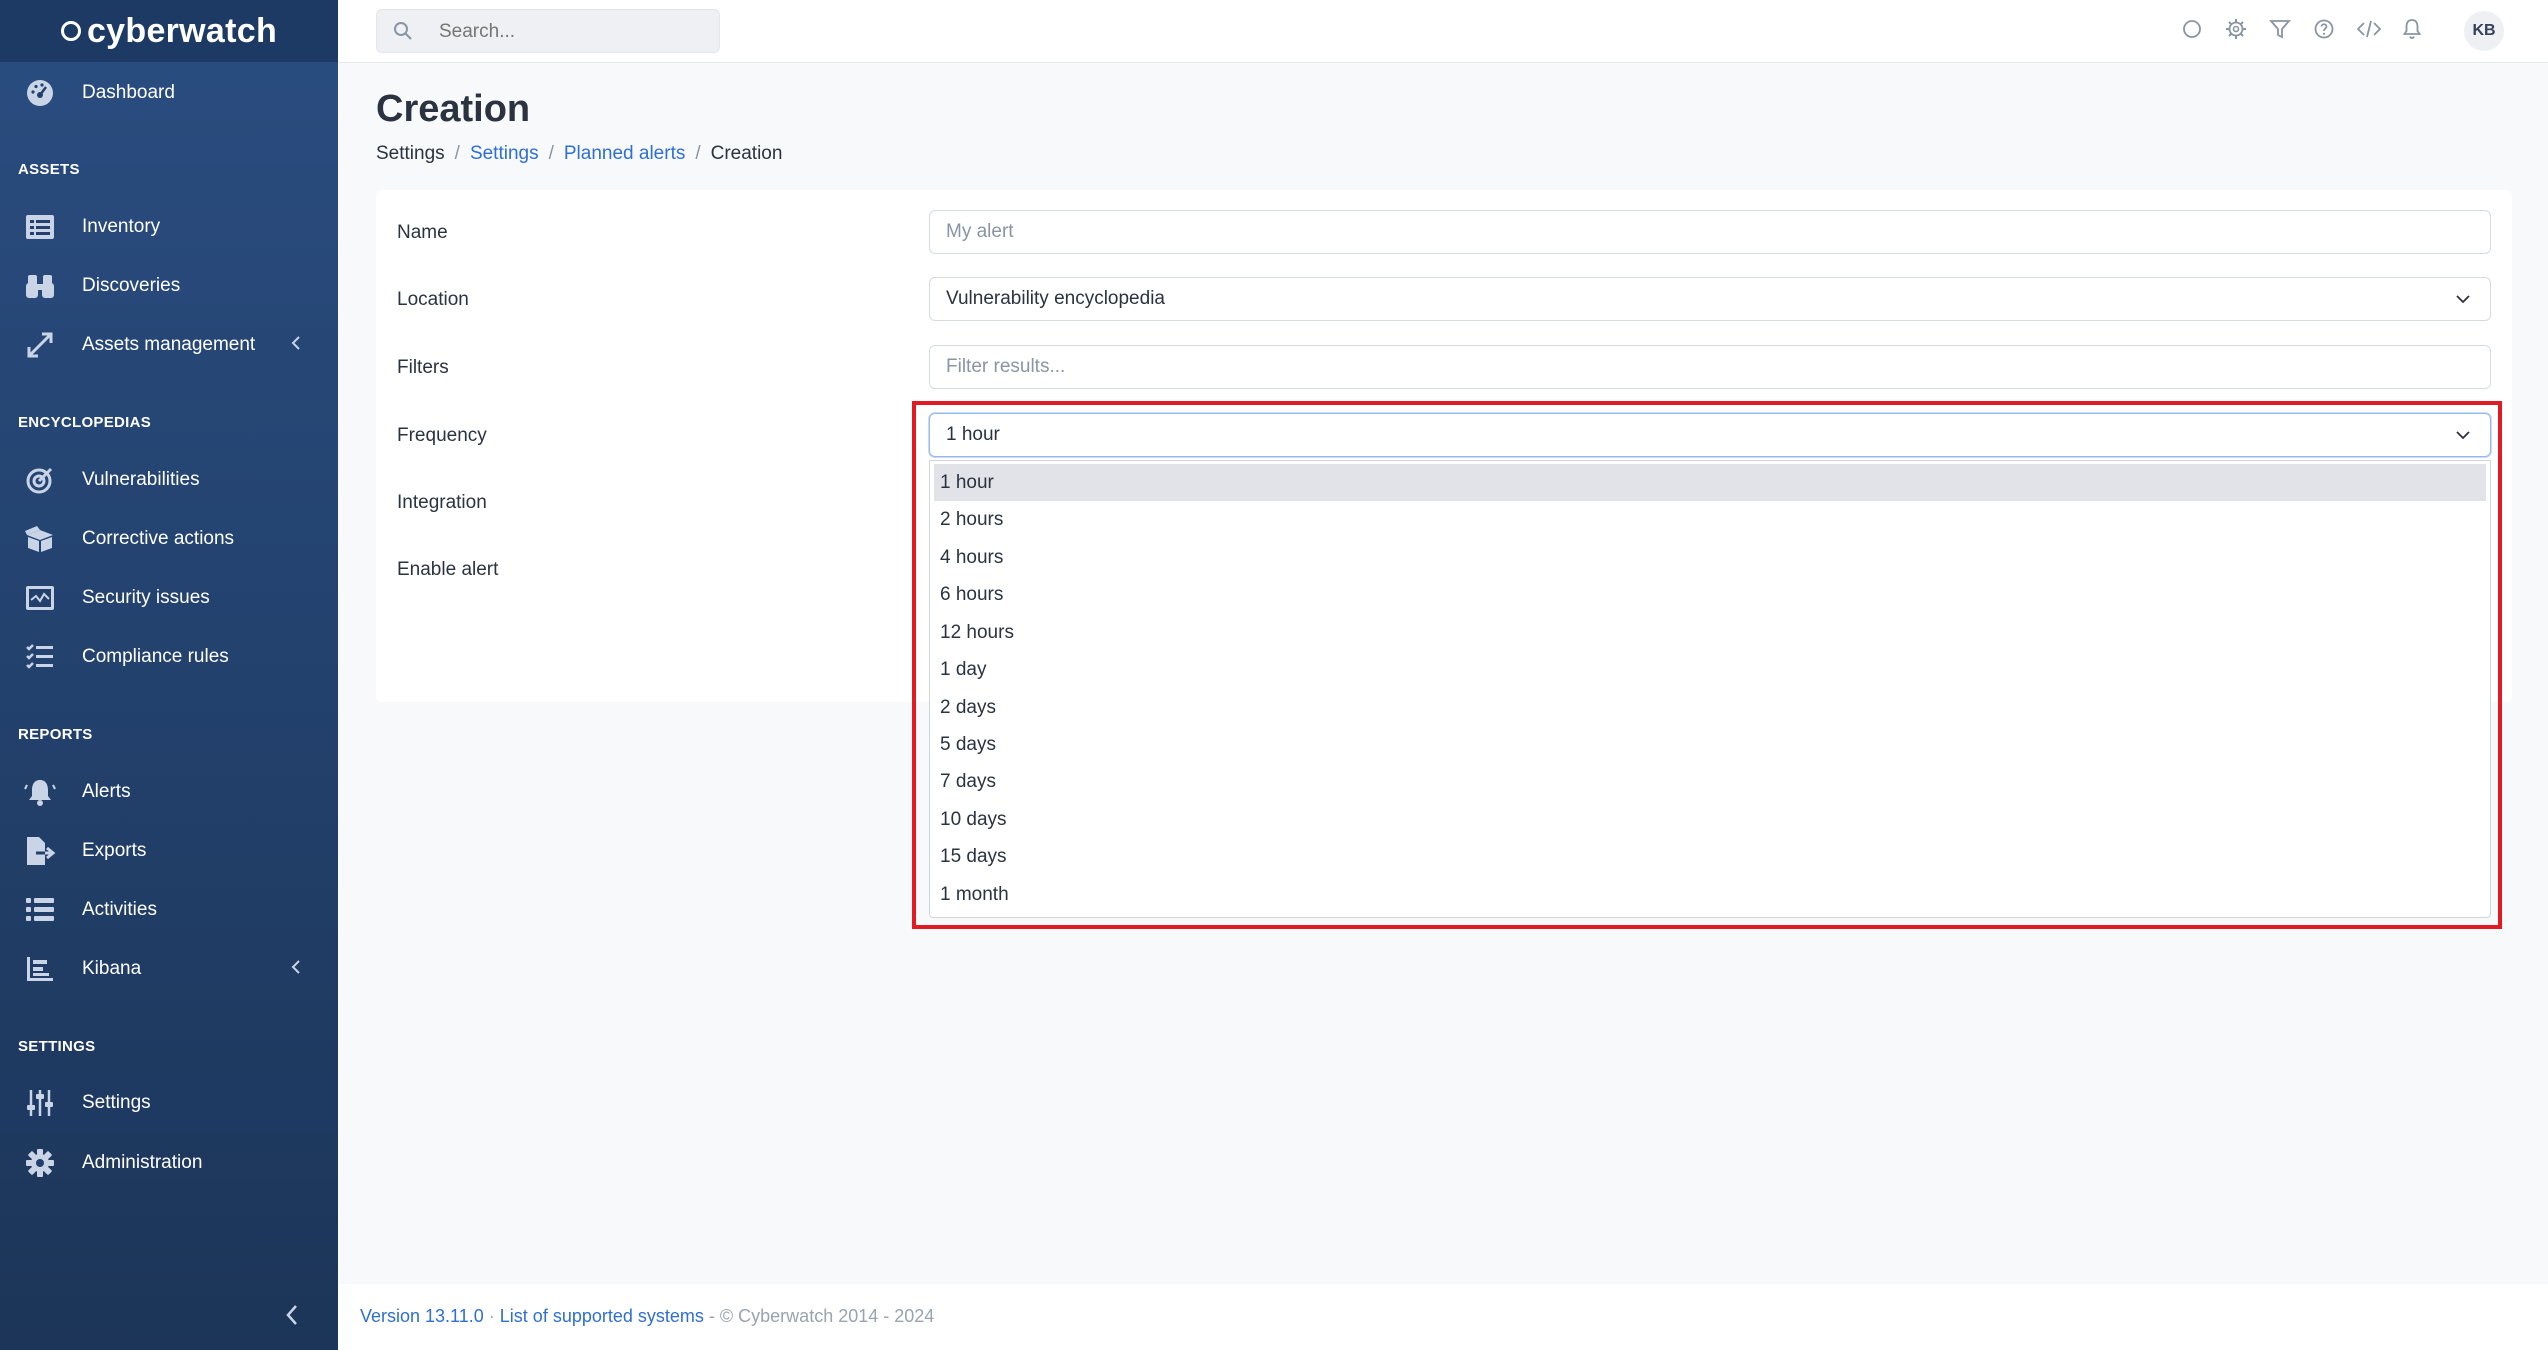 Image resolution: width=2548 pixels, height=1350 pixels. Describe the element at coordinates (169, 227) in the screenshot. I see `sidebar-item-inventory: Inventory` at that location.